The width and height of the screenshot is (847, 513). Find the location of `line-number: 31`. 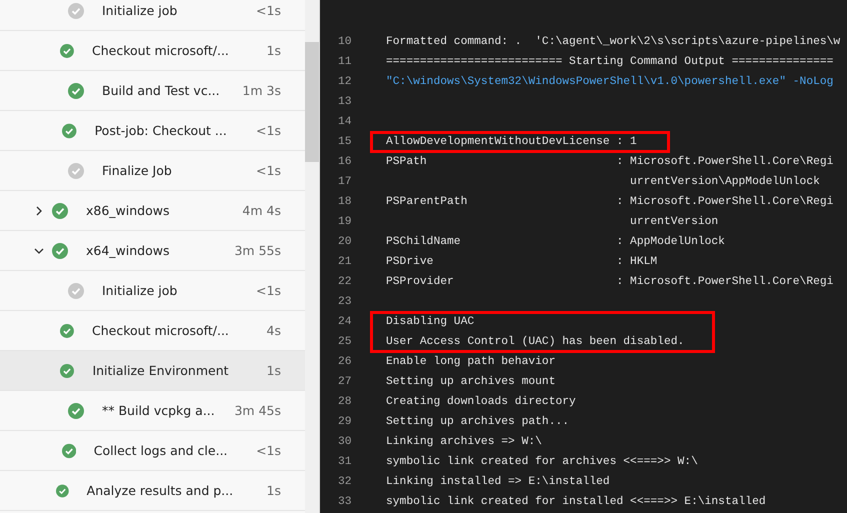

line-number: 31 is located at coordinates (345, 462).